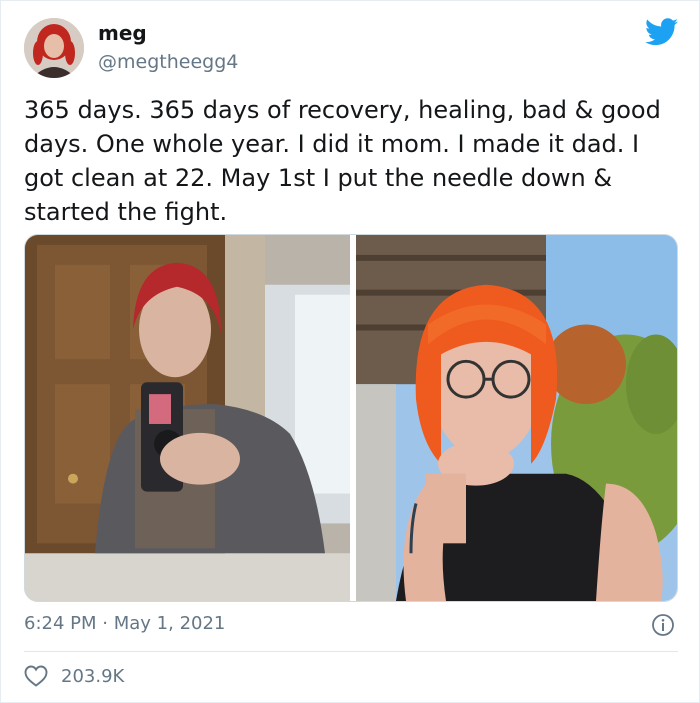 Image resolution: width=700 pixels, height=703 pixels. I want to click on tweet-date: May 1, 2021, so click(169, 623).